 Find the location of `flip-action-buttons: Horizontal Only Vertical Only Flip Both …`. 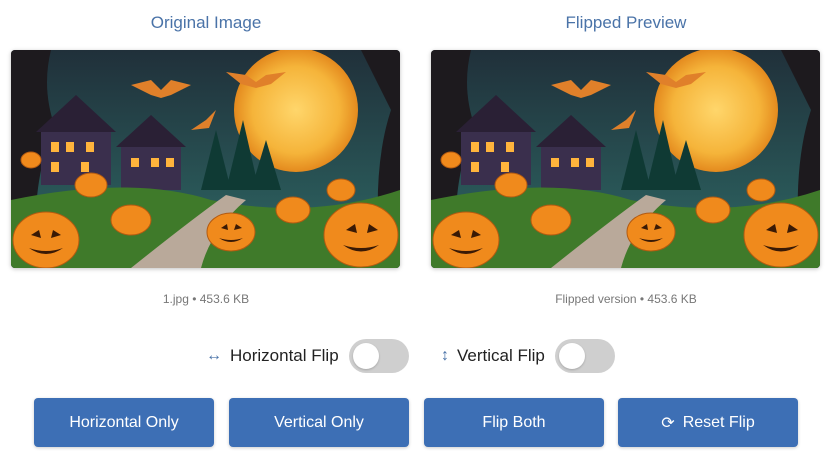

flip-action-buttons: Horizontal Only Vertical Only Flip Both … is located at coordinates (417, 423).